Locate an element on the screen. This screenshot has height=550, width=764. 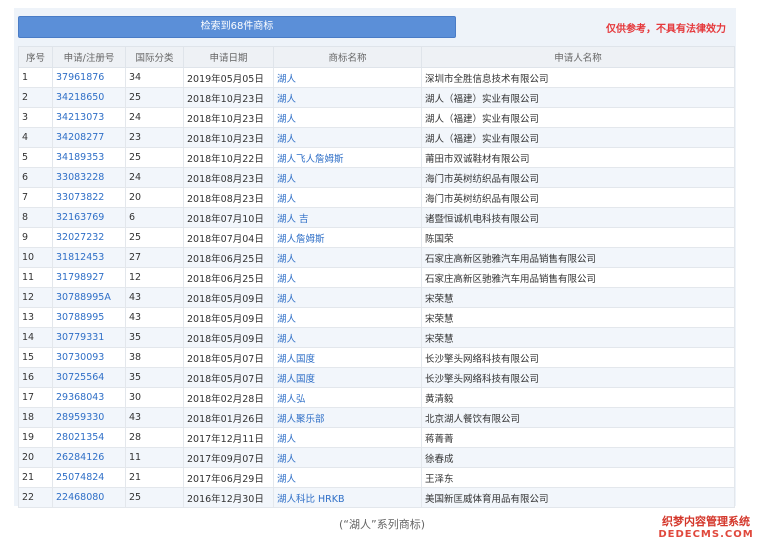
search-result-button: 检索到68件商标 is located at coordinates (237, 27).